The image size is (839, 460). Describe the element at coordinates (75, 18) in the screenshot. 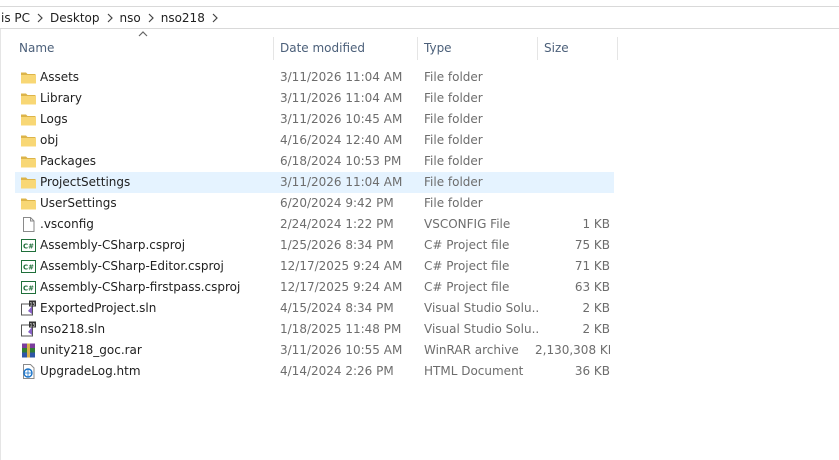

I see `breadcrumb-item: Desktop` at that location.